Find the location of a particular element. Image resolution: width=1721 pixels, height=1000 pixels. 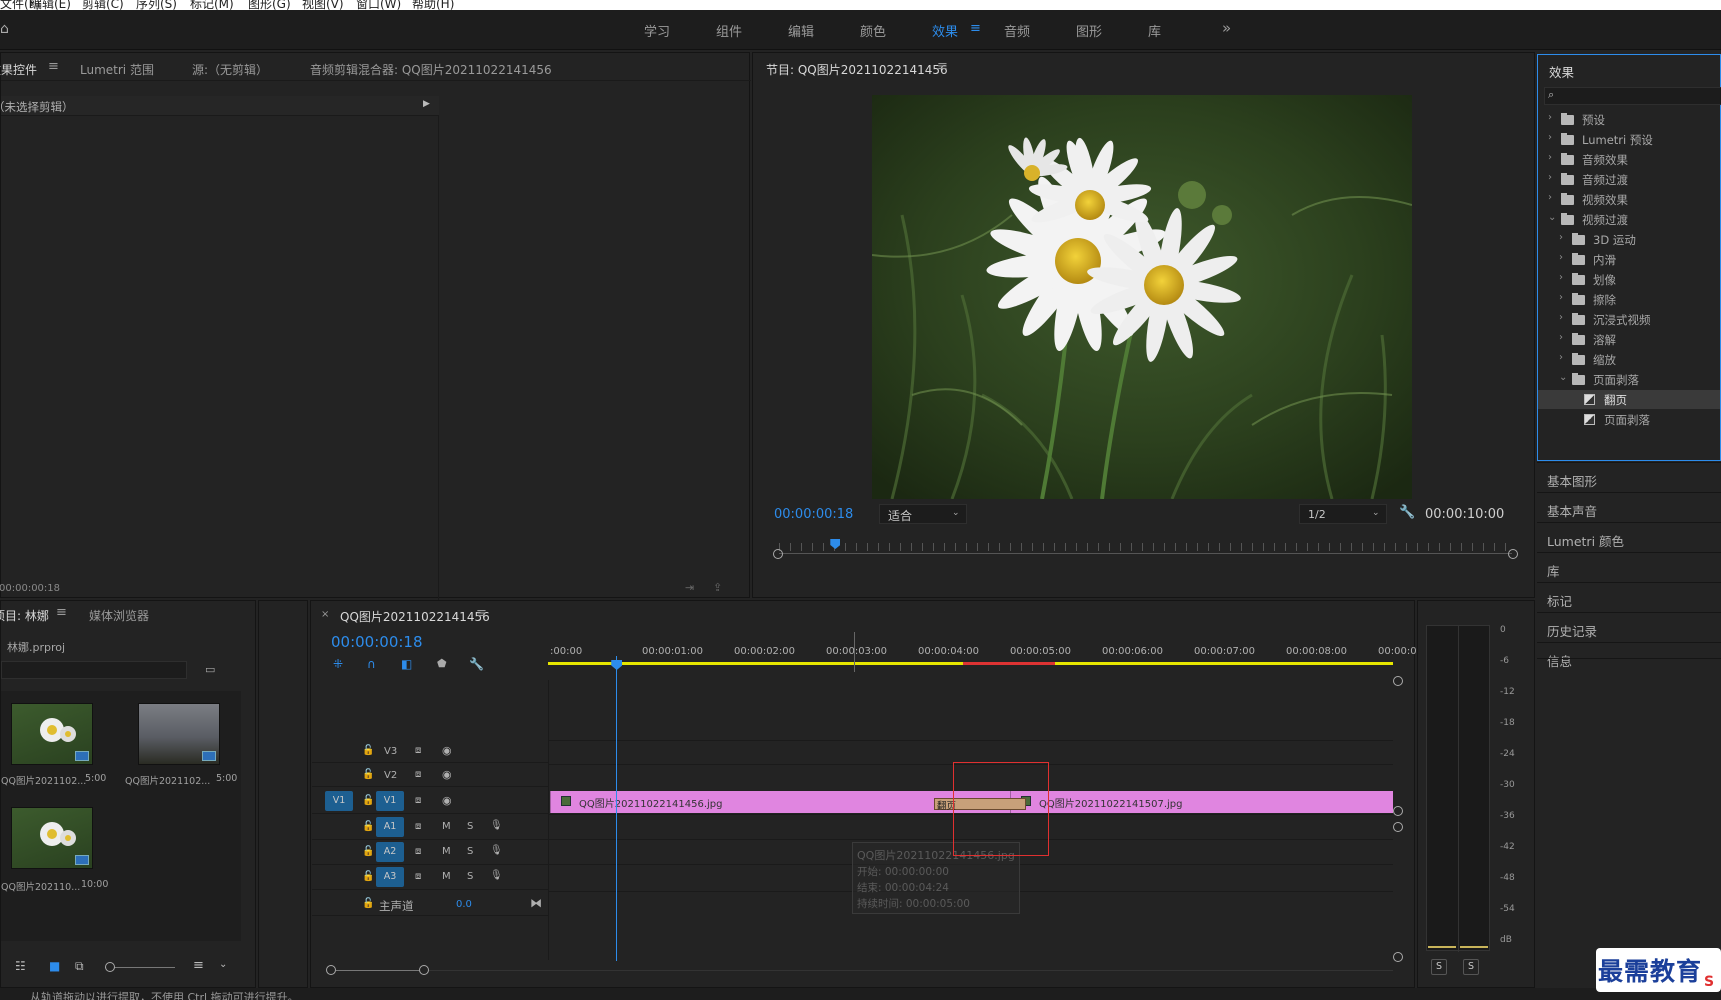

resolution-dropdown: 1/2 ⌄ is located at coordinates (1343, 514).